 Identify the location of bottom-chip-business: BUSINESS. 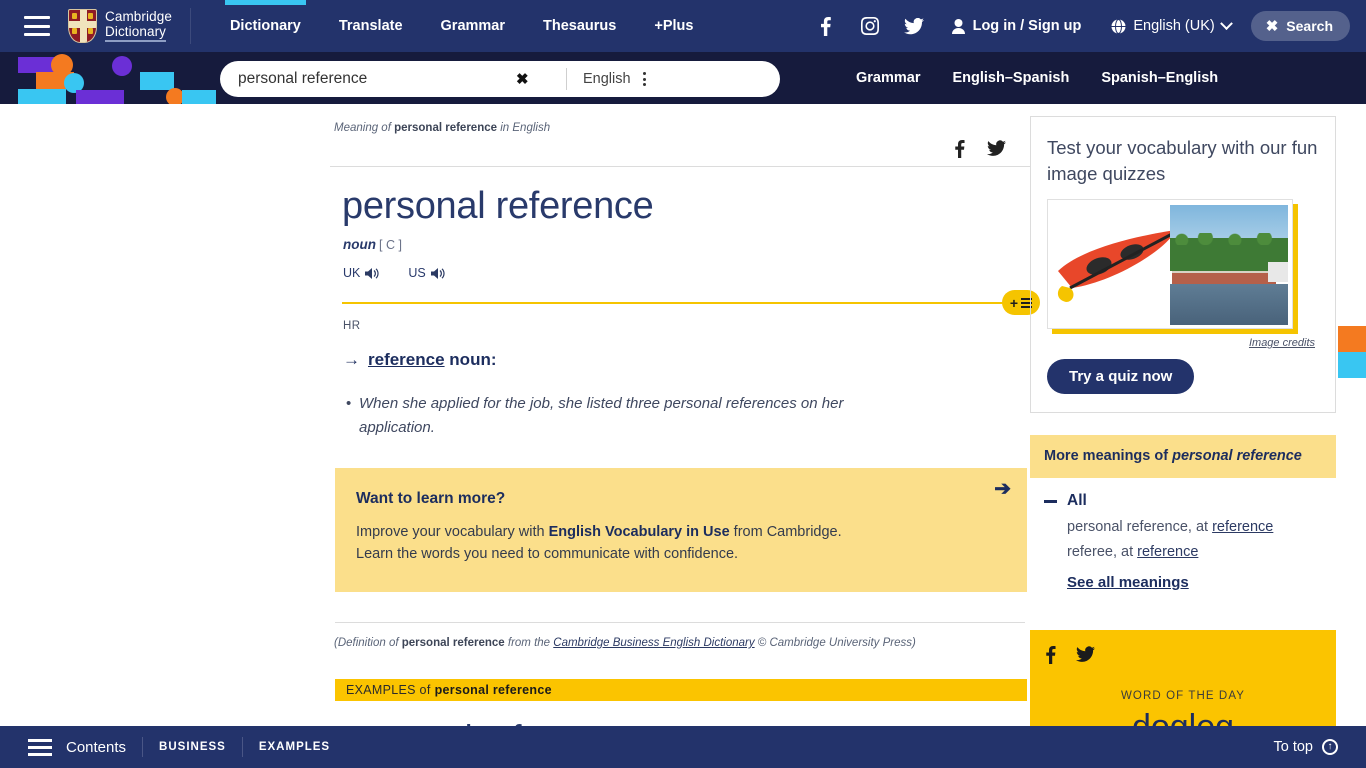
(192, 747).